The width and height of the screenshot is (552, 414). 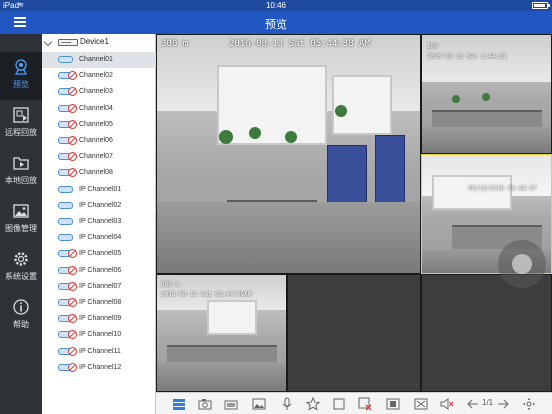 I want to click on channel-label: Channel04, so click(x=96, y=108).